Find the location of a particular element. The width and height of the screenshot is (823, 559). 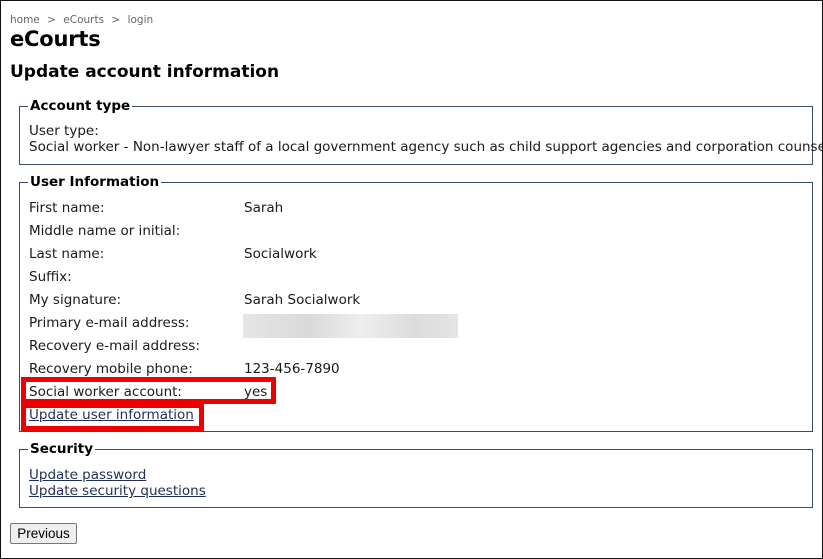

last-name-value: Socialwork is located at coordinates (280, 254).